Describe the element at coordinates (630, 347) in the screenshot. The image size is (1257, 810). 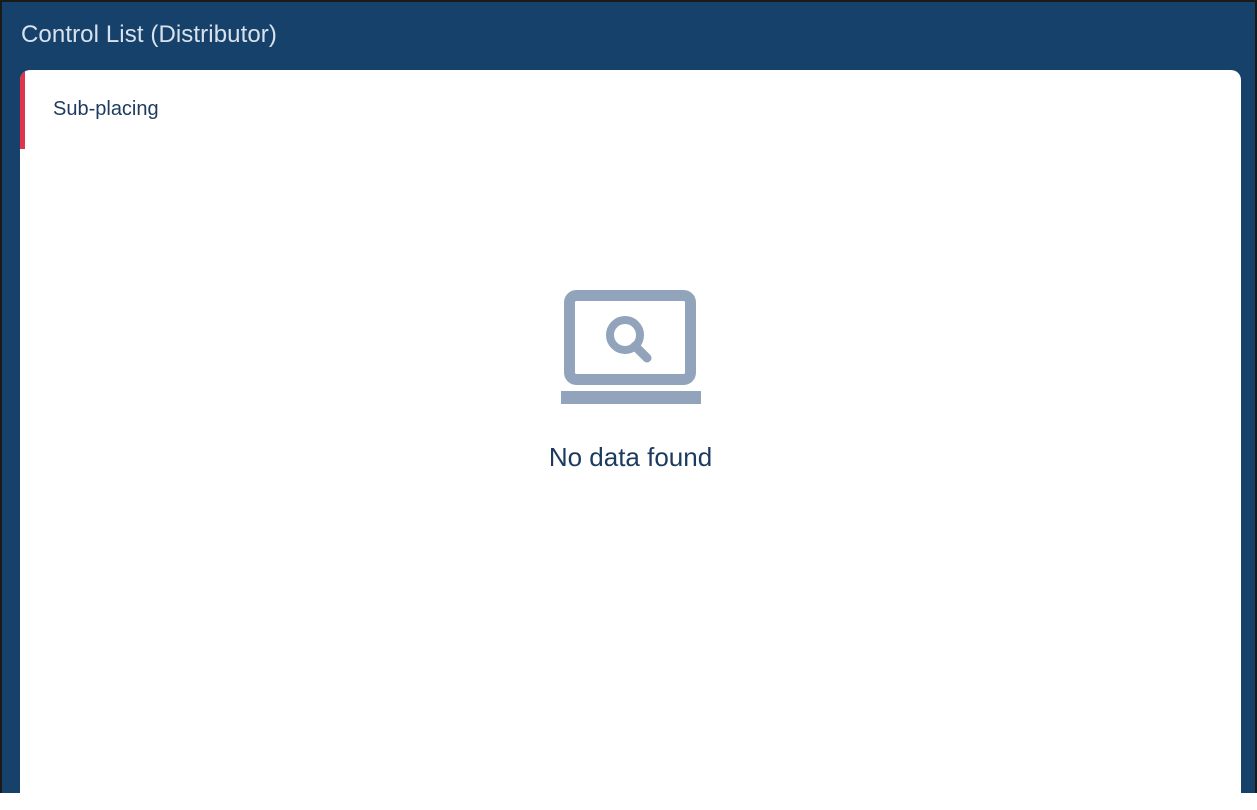
I see `laptop-search-icon` at that location.